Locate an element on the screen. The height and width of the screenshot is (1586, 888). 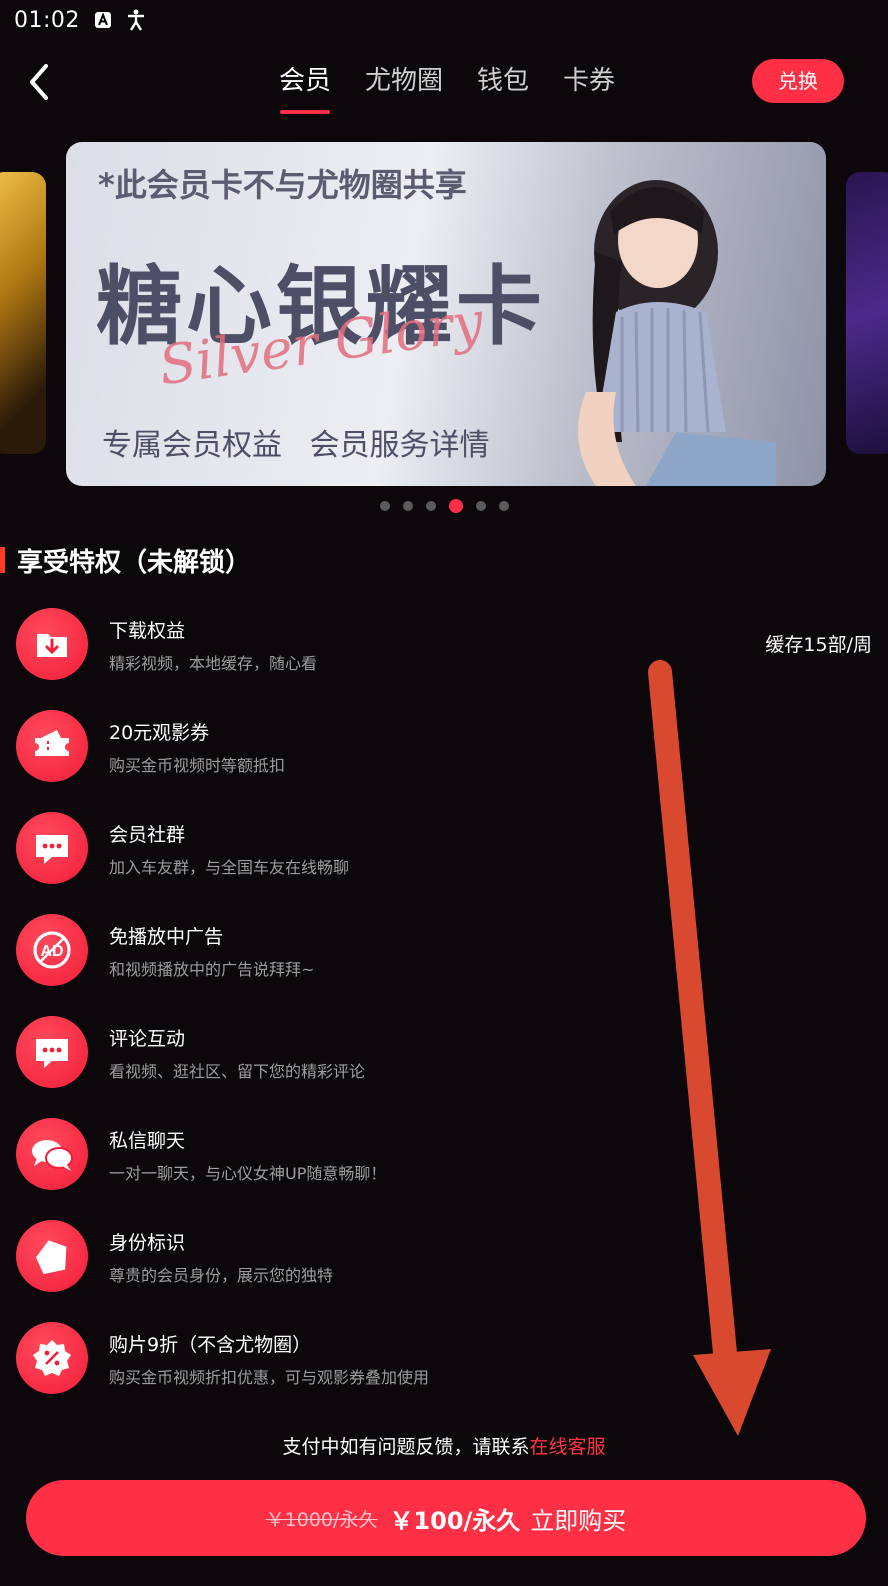
ticket-icon is located at coordinates (52, 746).